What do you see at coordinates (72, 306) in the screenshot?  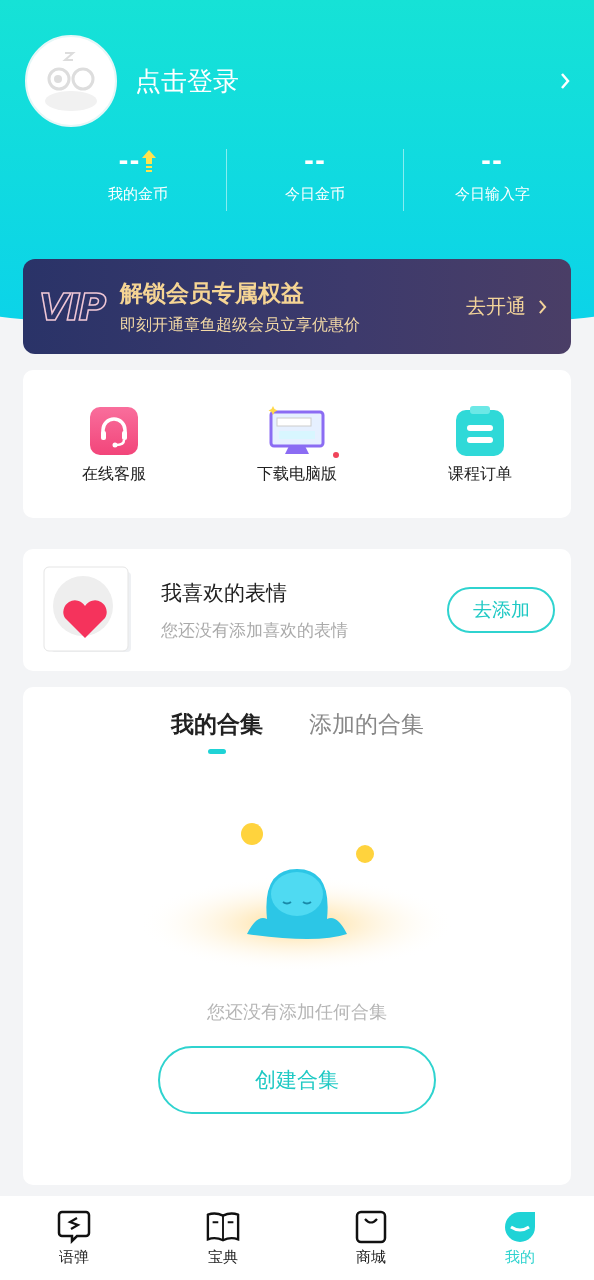 I see `vip-logo: VIP` at bounding box center [72, 306].